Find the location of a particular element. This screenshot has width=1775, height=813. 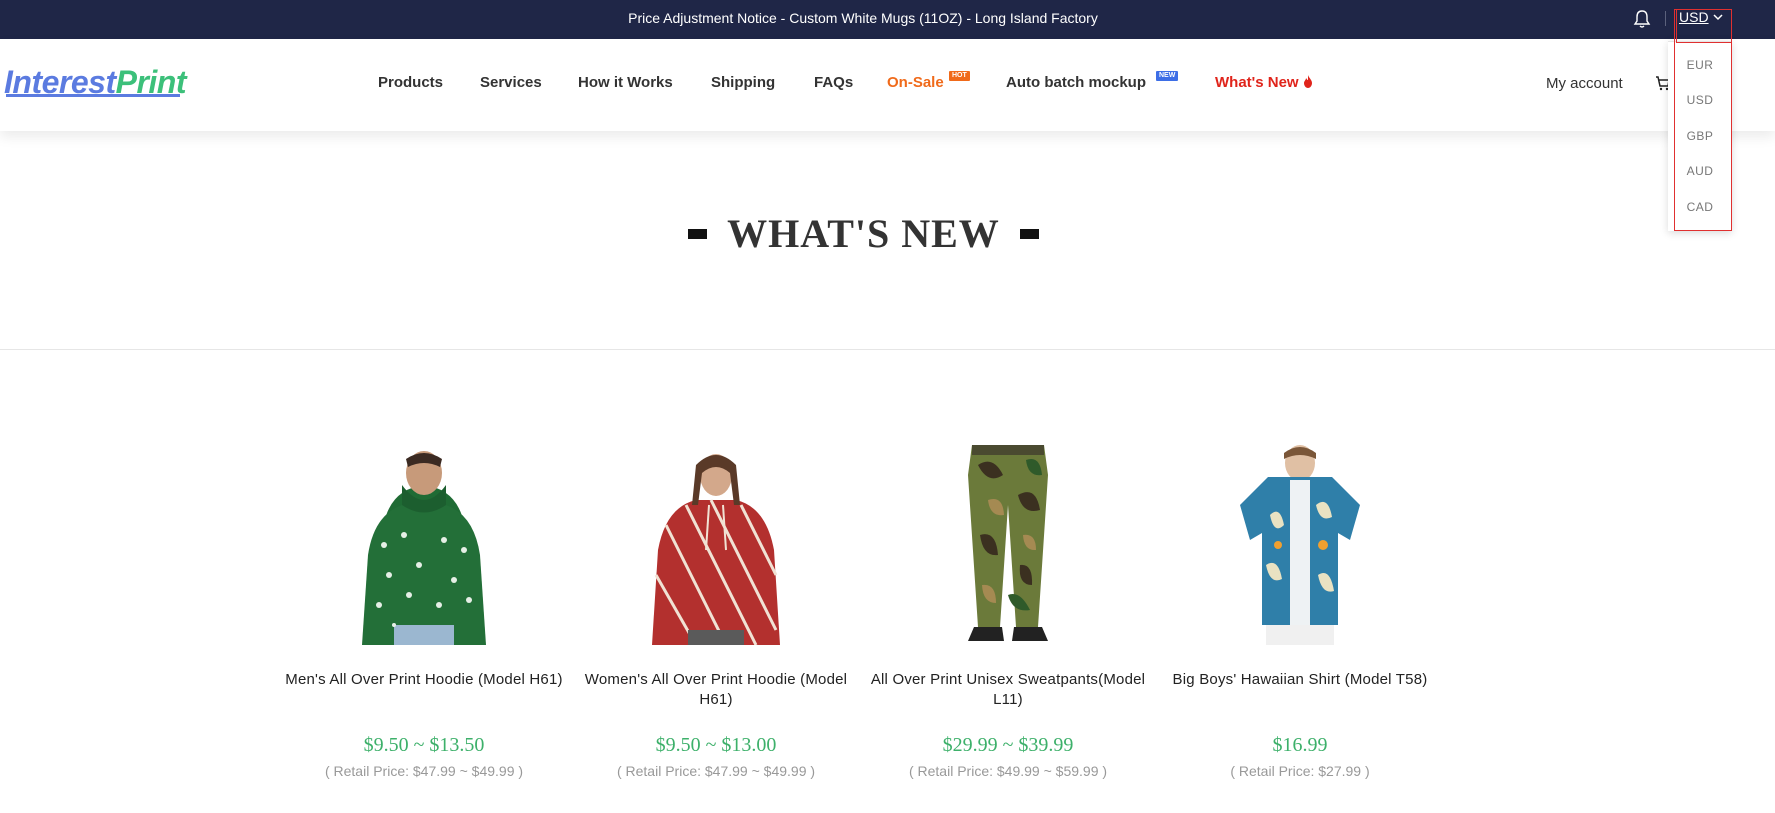

nav-on-sale: On-Sale is located at coordinates (915, 82).